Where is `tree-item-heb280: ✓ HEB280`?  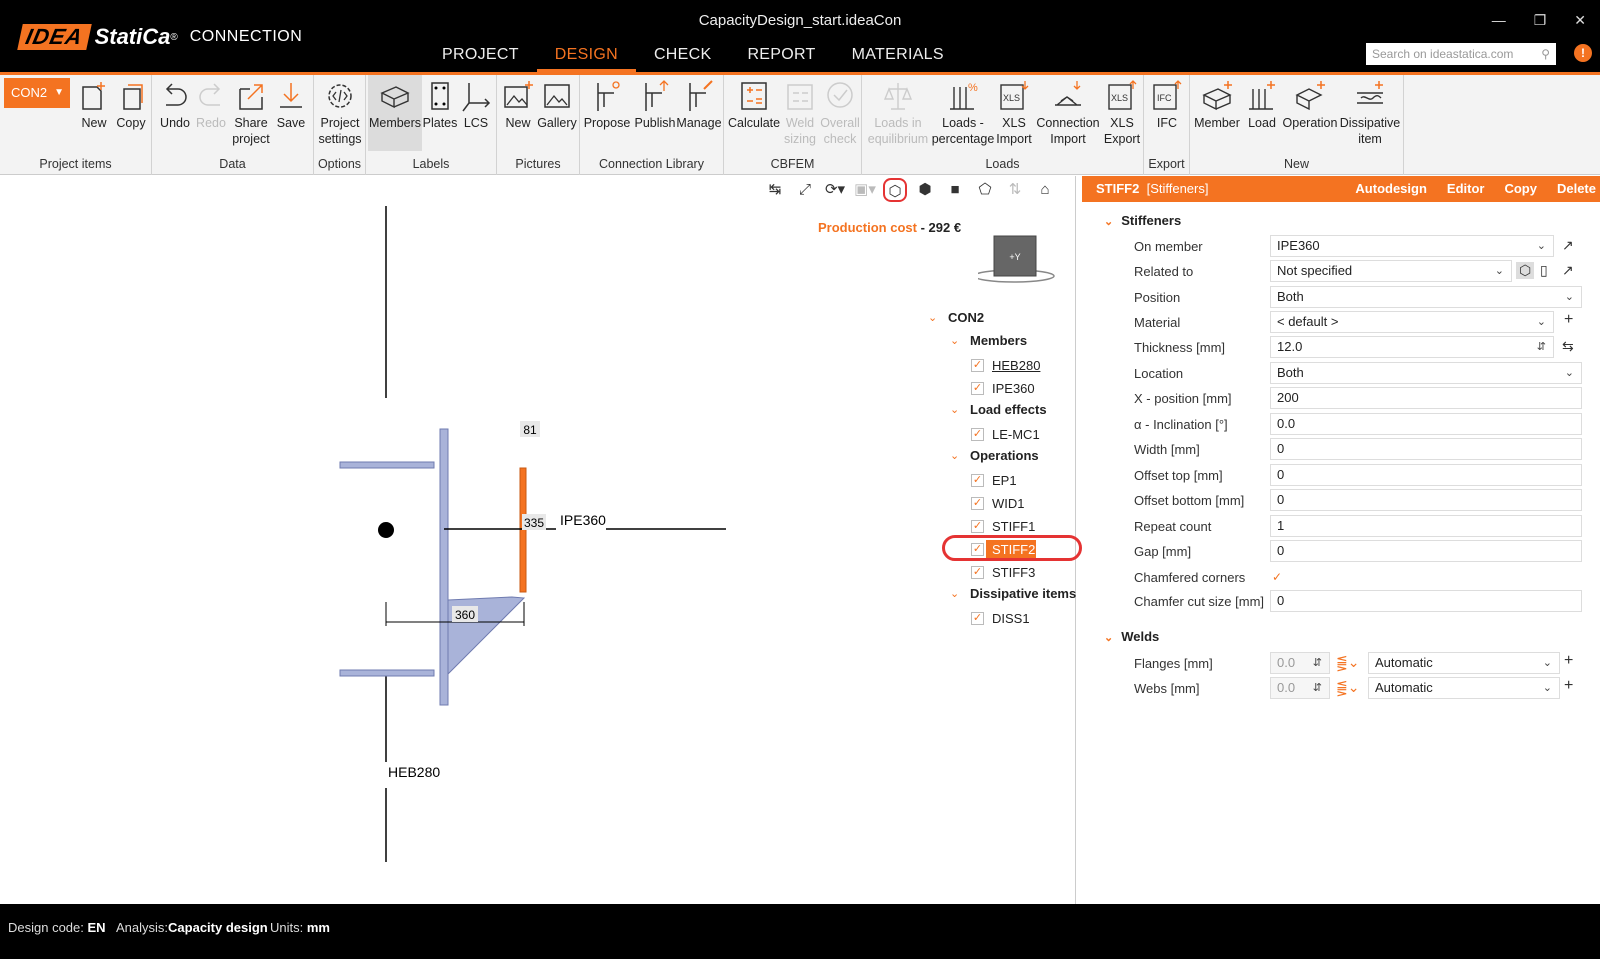
tree-item-heb280: ✓ HEB280 is located at coordinates (1005, 365).